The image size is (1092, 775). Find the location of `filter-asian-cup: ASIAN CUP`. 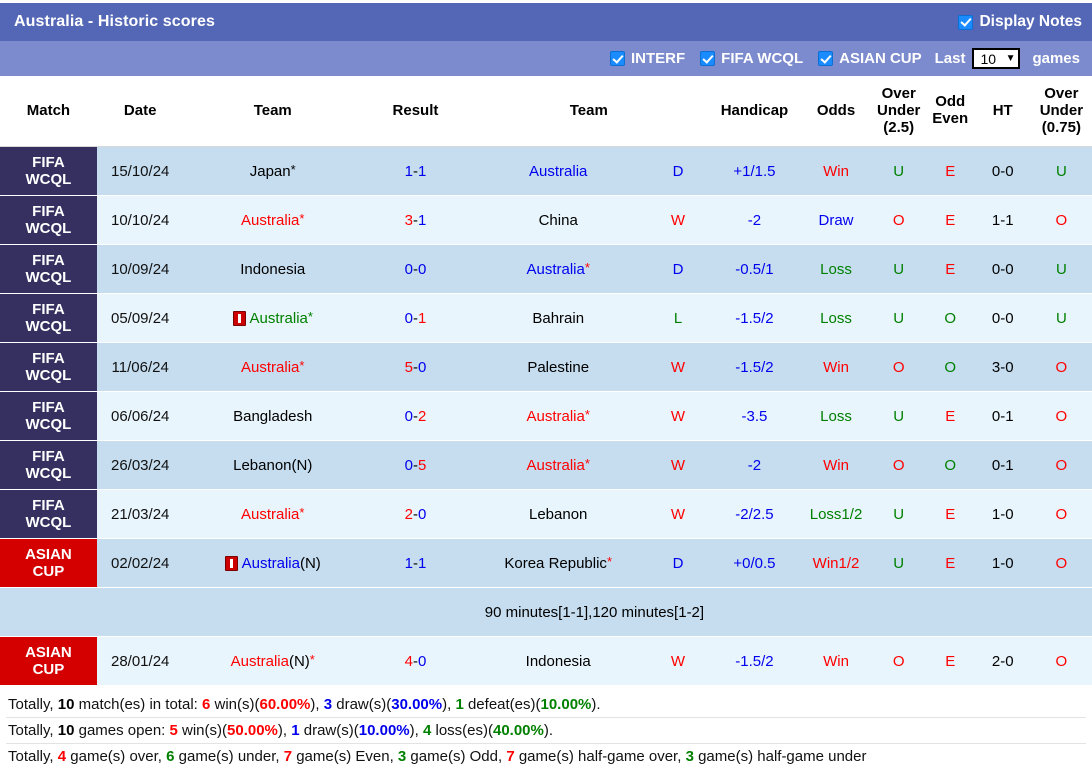

filter-asian-cup: ASIAN CUP is located at coordinates (870, 58).